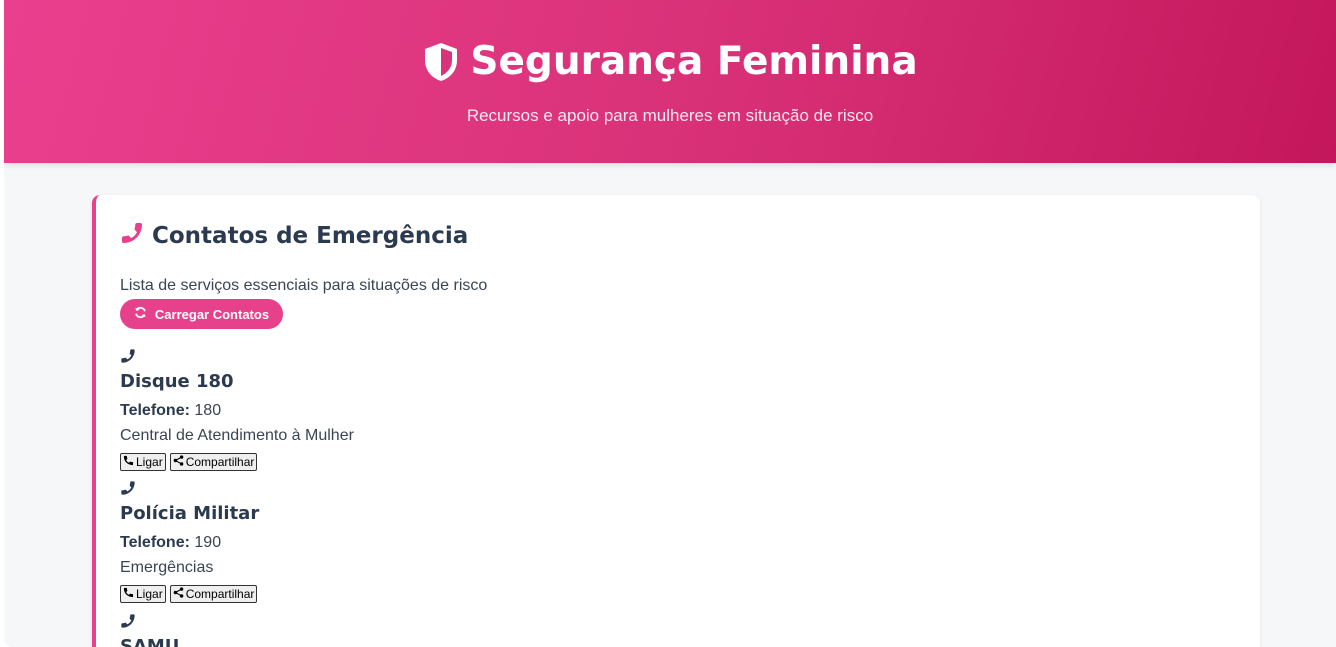 This screenshot has width=1336, height=647. I want to click on load-contacts-label: Carregar Contatos, so click(212, 314).